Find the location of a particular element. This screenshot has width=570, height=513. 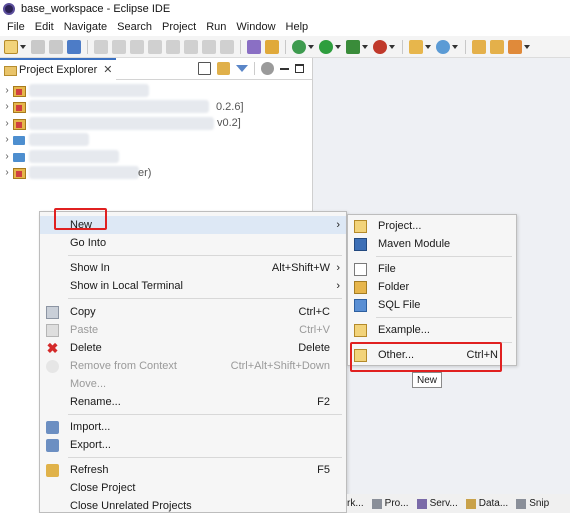

resume-icon is located at coordinates (119, 46).